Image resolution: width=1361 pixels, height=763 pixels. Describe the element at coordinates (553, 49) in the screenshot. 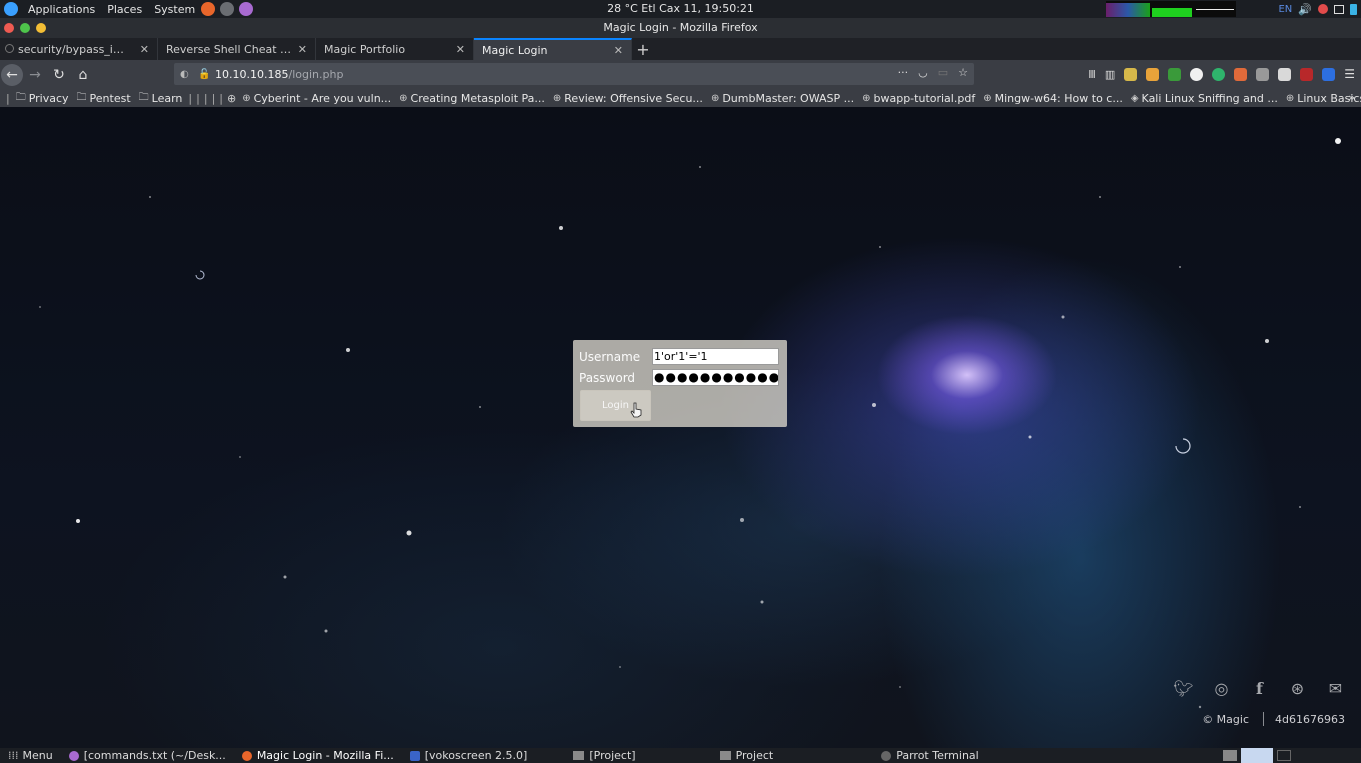

I see `tab-magic-login: Magic Login ✕` at that location.